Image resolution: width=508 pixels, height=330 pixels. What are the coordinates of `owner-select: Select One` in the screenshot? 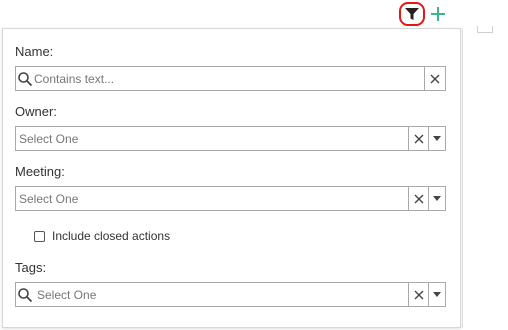 It's located at (230, 138).